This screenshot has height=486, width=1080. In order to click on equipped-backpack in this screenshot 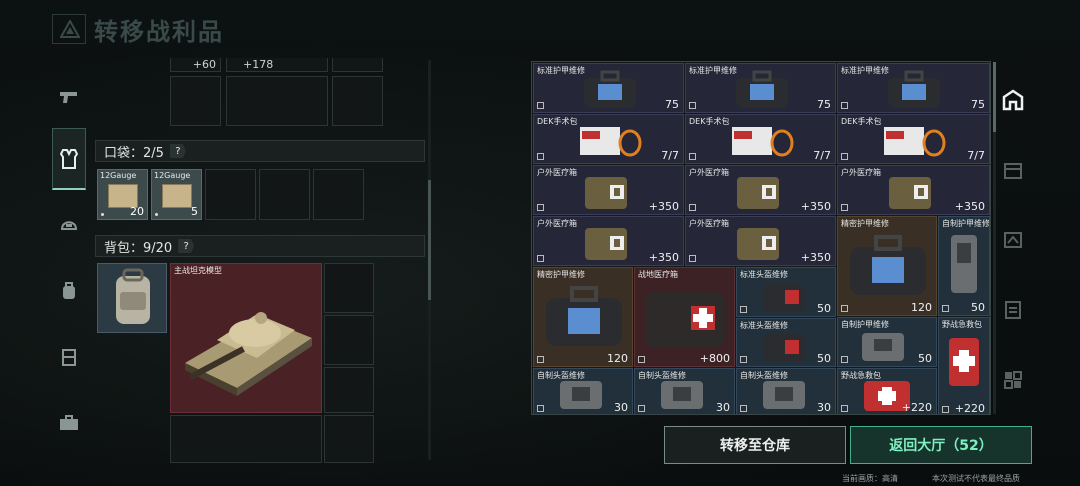, I will do `click(132, 298)`.